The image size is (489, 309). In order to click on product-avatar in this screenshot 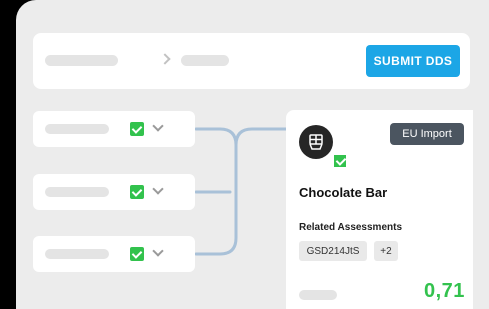, I will do `click(316, 142)`.